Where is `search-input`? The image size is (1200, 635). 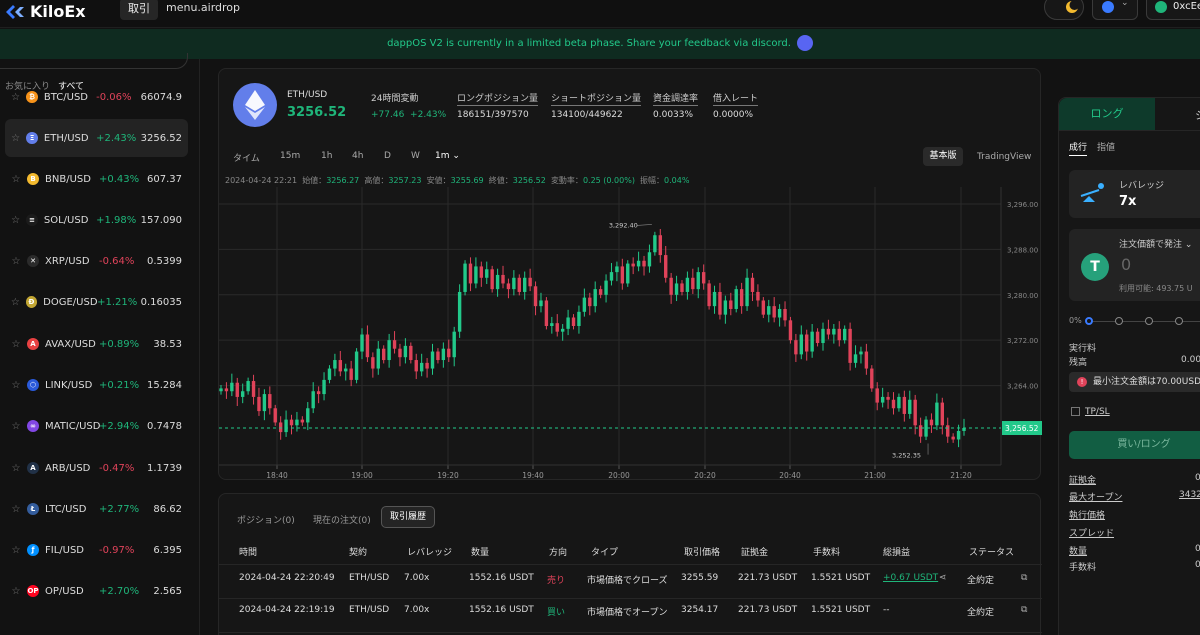 search-input is located at coordinates (94, 61).